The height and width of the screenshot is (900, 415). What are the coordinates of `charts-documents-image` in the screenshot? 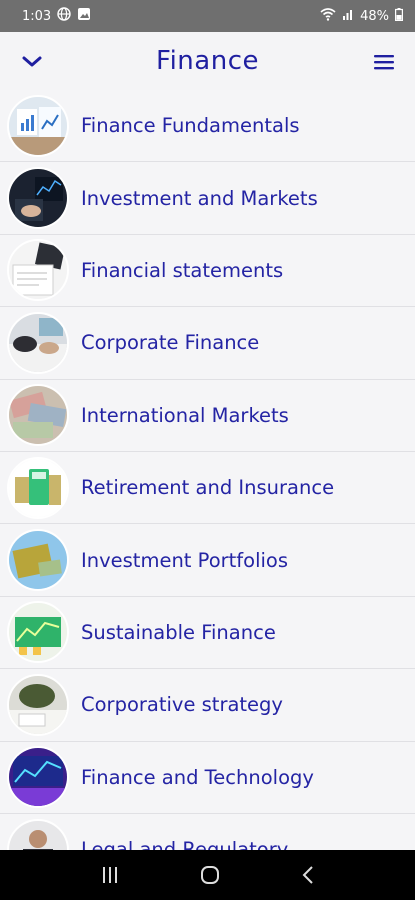 It's located at (38, 125).